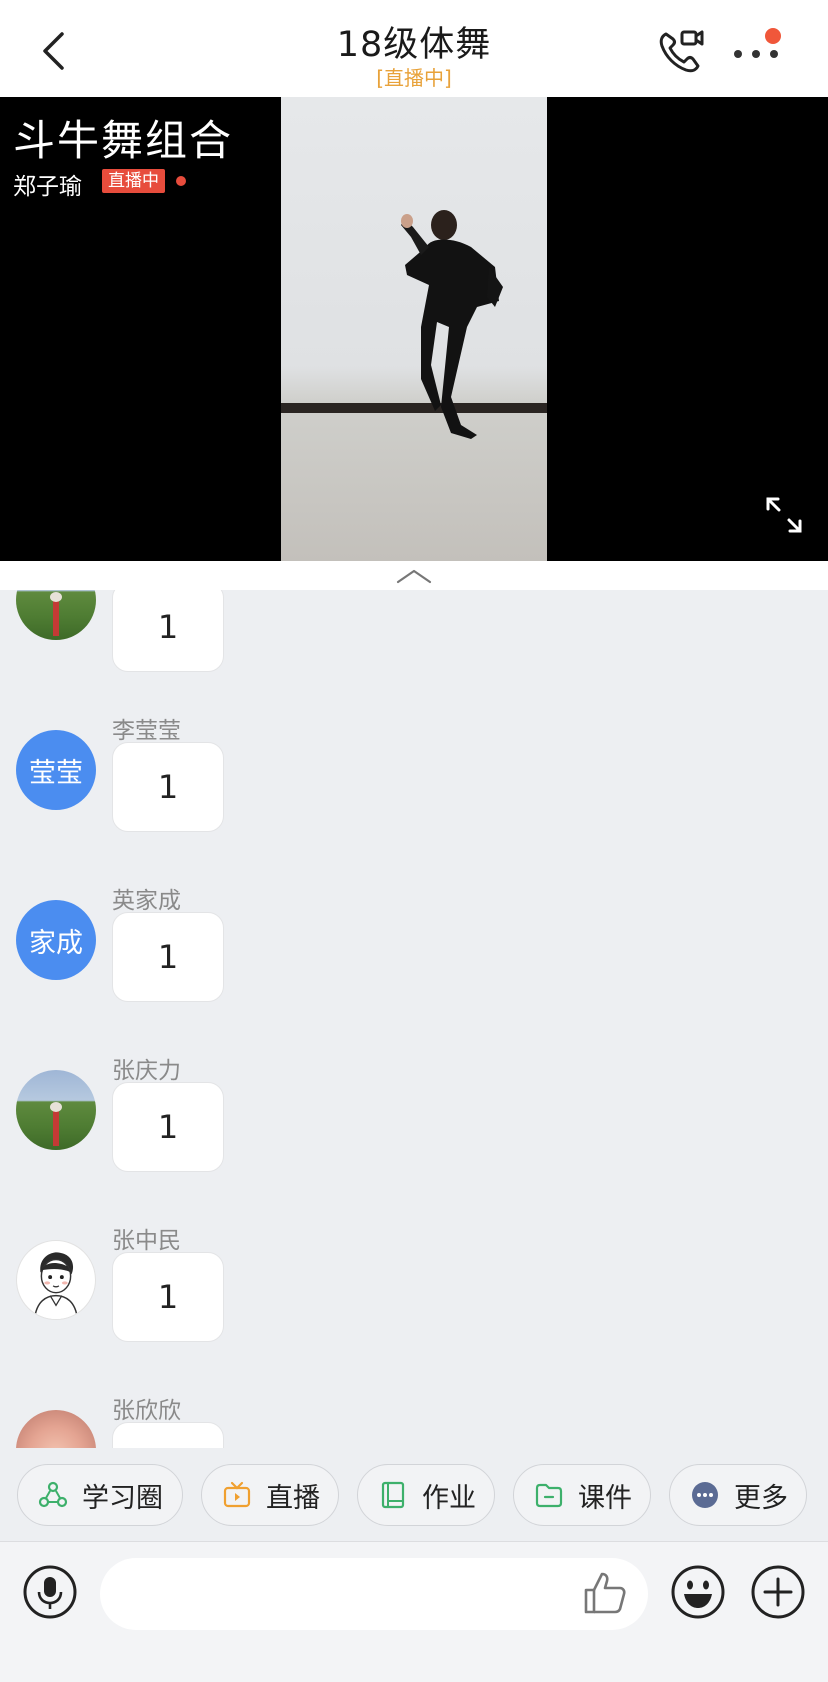  I want to click on list-item: 莹莹 李莹莹 1, so click(414, 780).